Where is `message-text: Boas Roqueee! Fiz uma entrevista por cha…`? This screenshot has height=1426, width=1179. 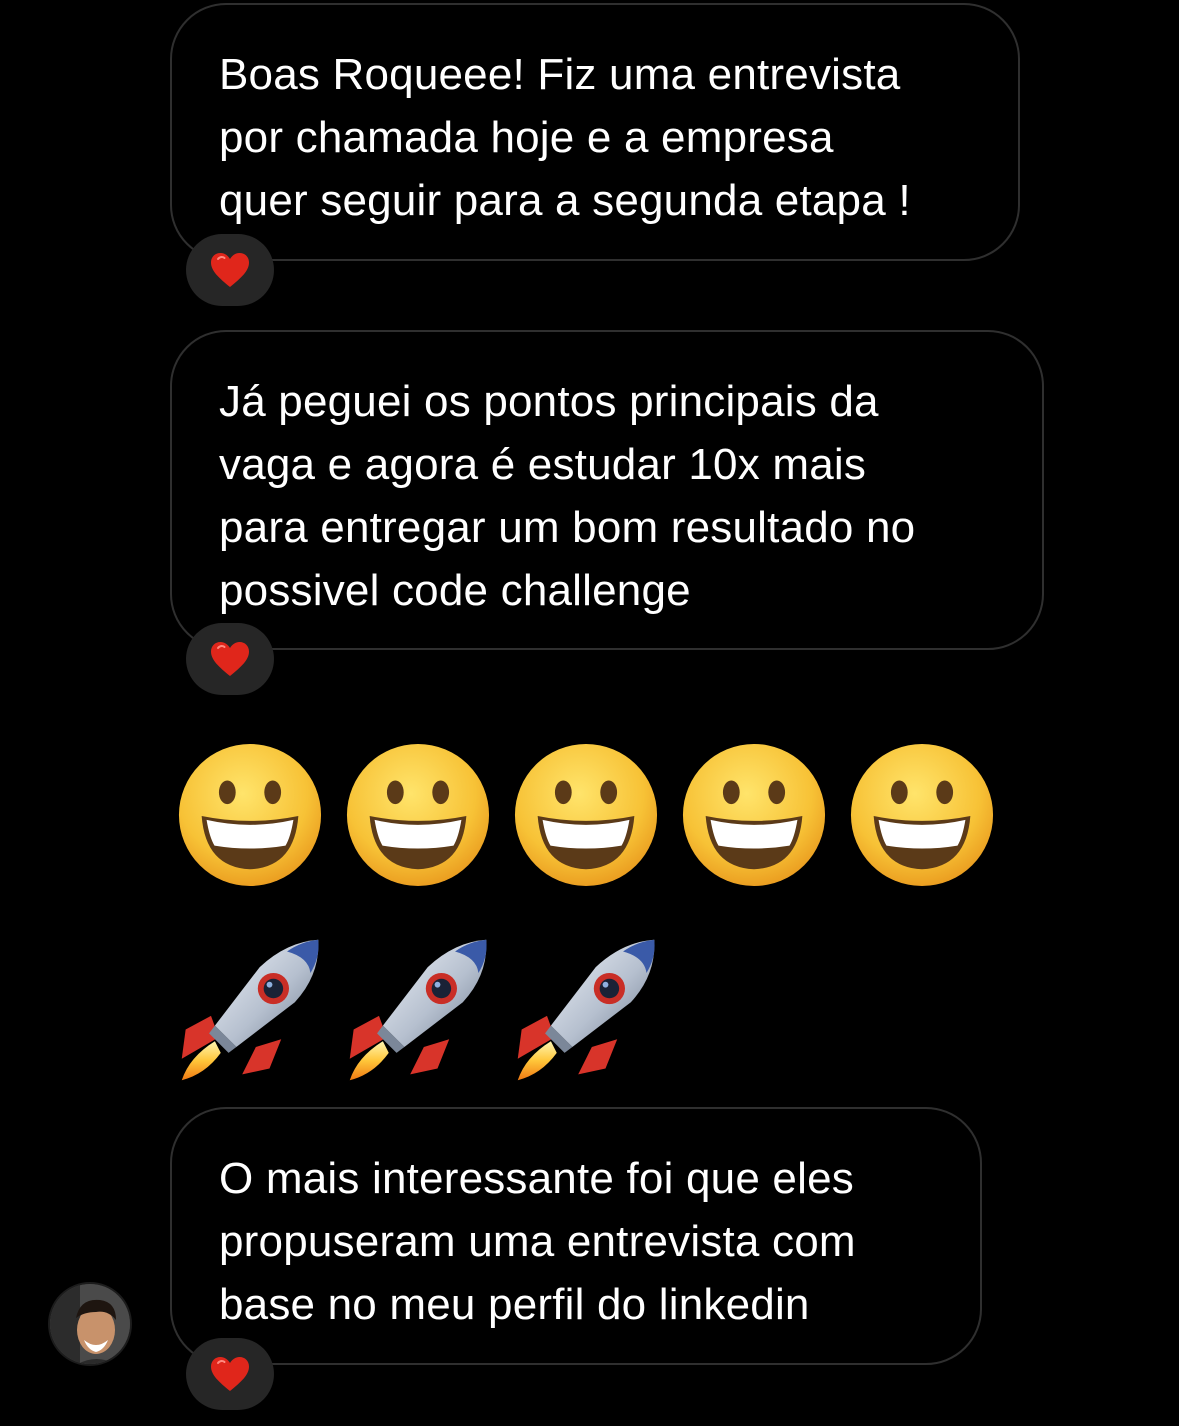 message-text: Boas Roqueee! Fiz uma entrevista por cha… is located at coordinates (565, 137).